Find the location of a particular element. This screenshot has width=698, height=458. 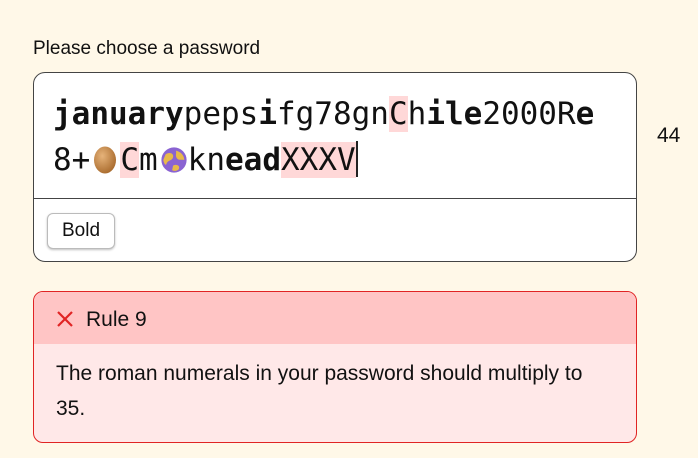

password-segment: h is located at coordinates (417, 114).